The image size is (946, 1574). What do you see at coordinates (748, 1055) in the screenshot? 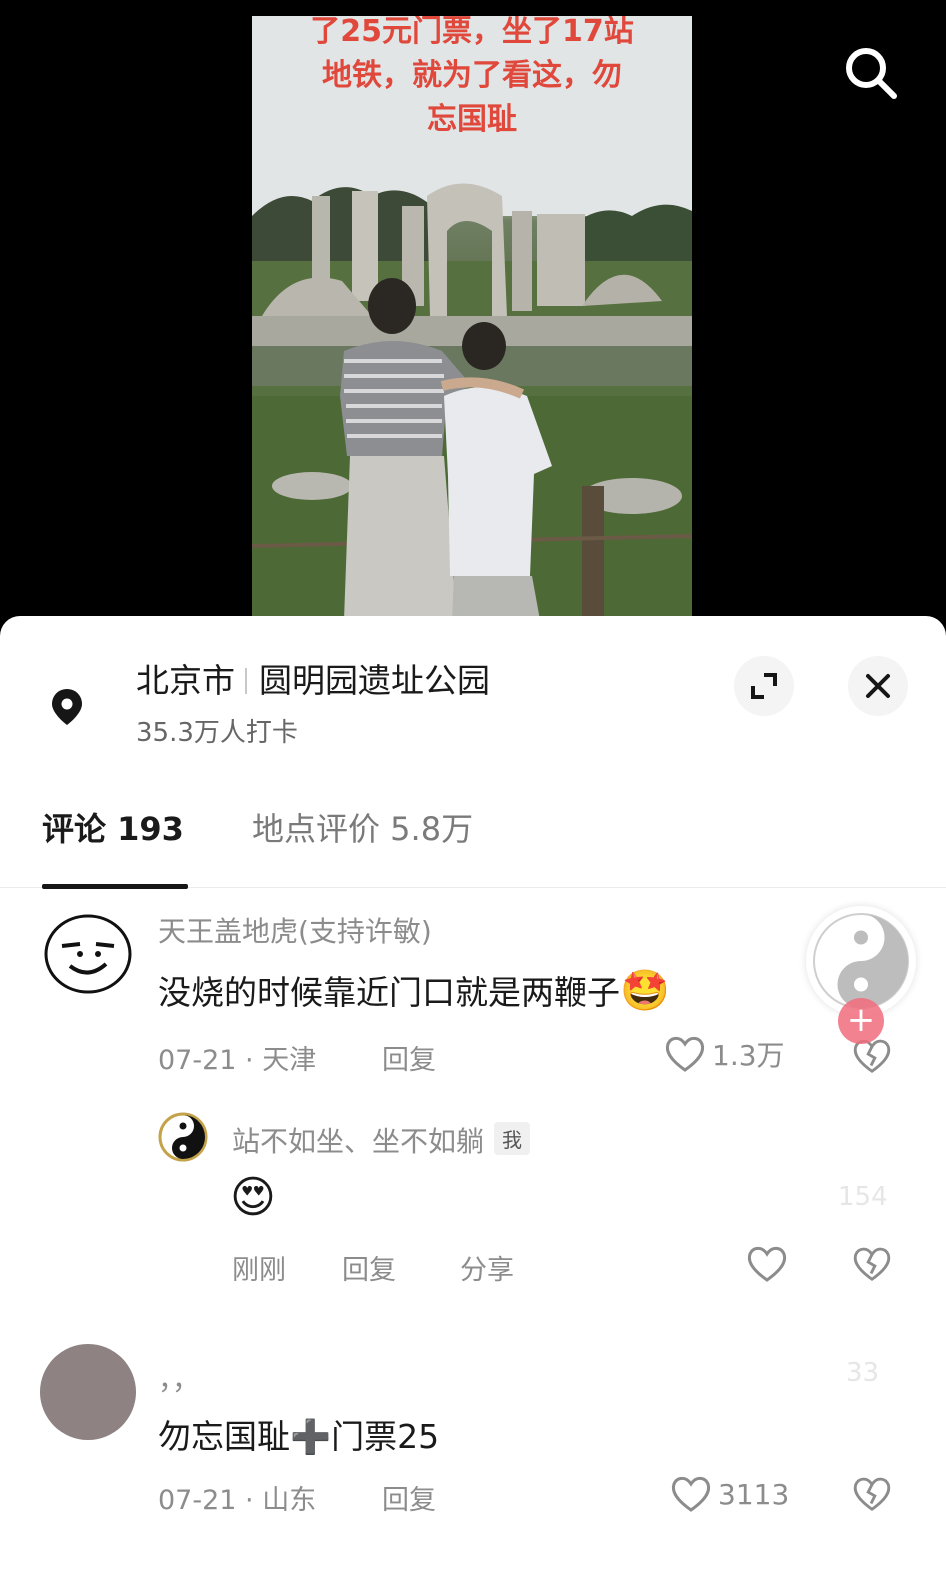
I see `like-count: 1.3万` at bounding box center [748, 1055].